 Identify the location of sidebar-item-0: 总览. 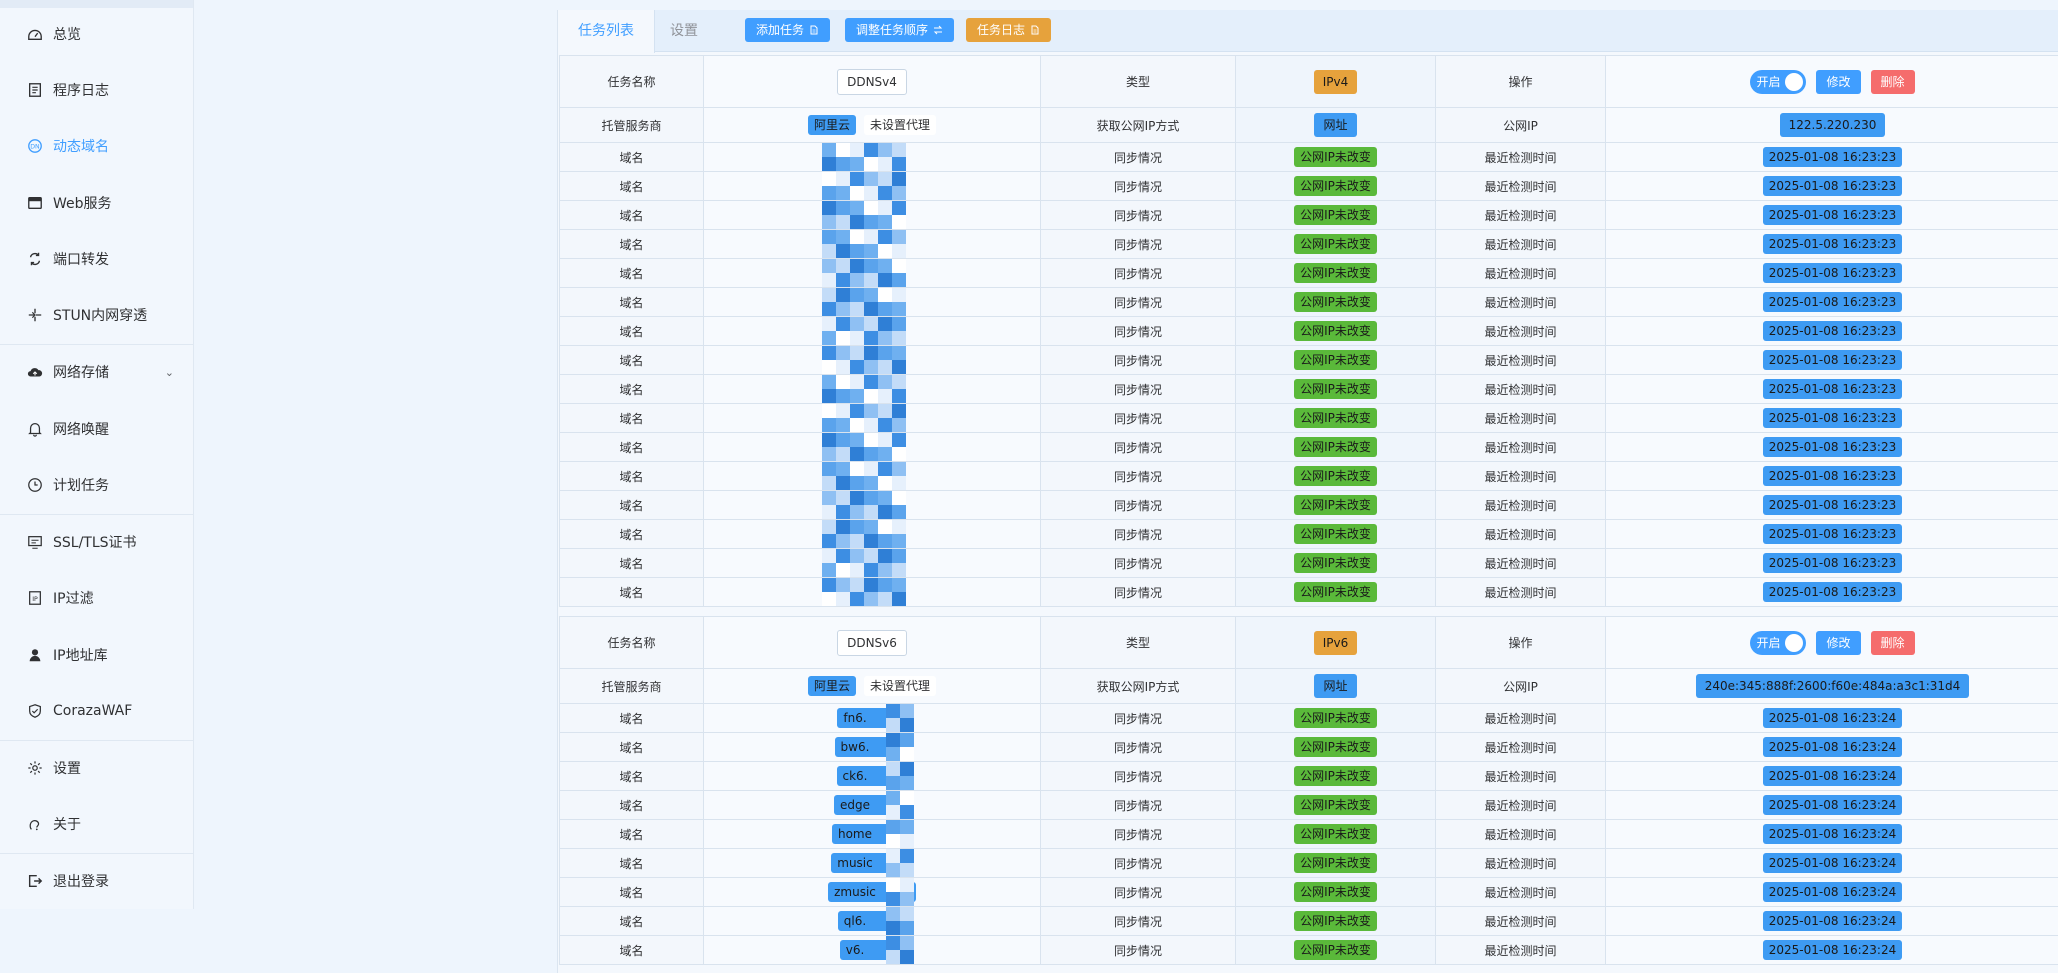
(97, 34).